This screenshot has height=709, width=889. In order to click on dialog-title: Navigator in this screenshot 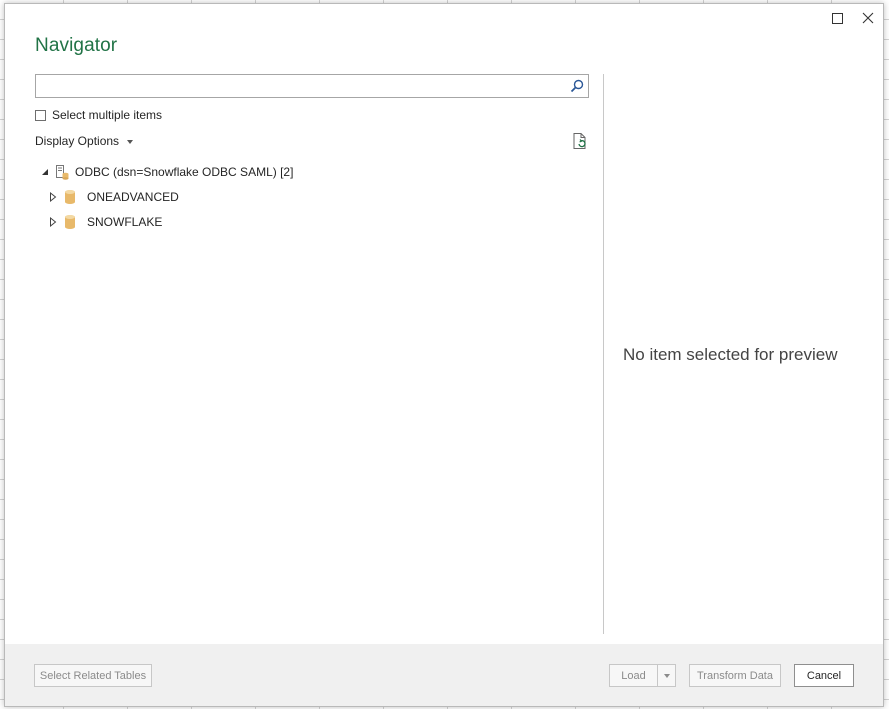, I will do `click(76, 45)`.